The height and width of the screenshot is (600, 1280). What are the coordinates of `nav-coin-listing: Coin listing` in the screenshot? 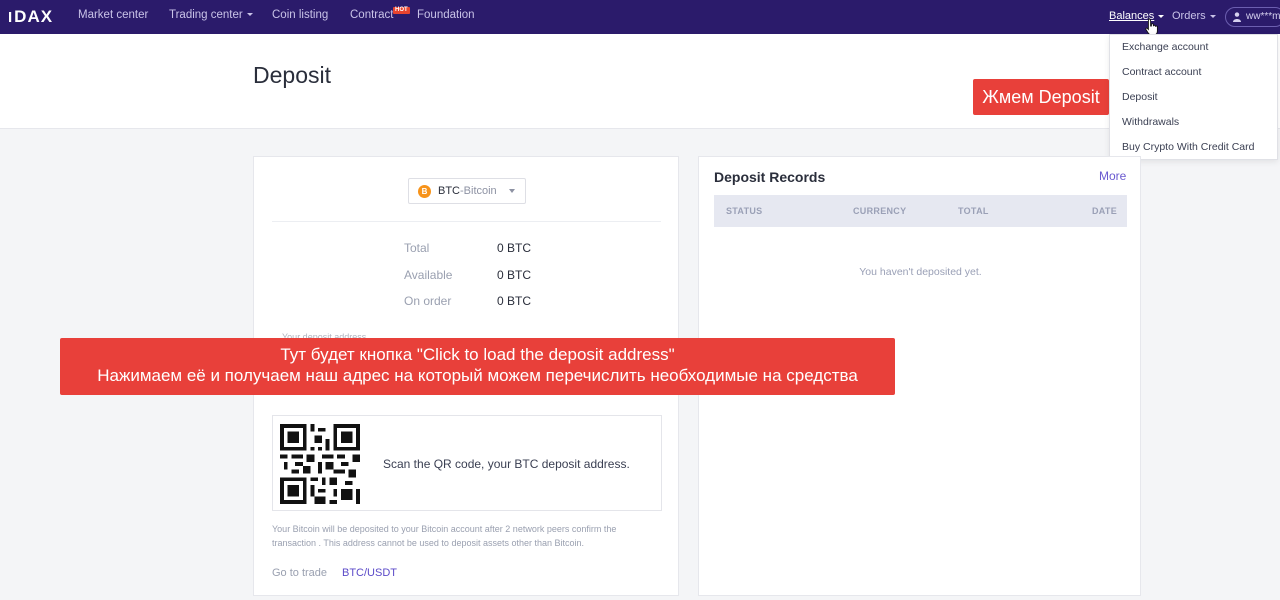 It's located at (300, 17).